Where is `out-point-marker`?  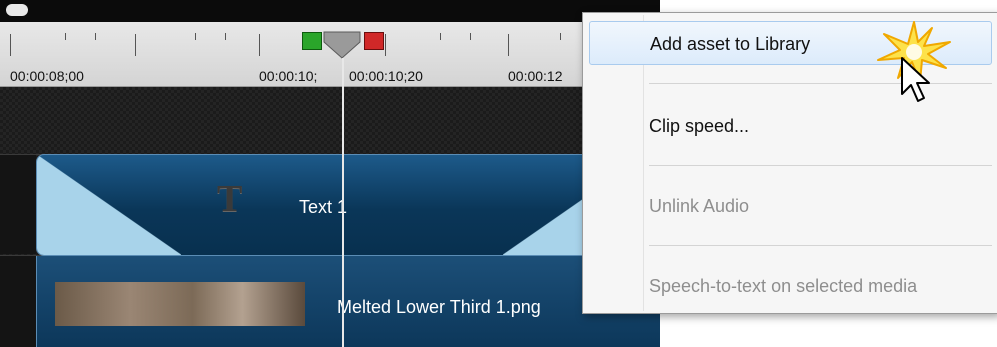 out-point-marker is located at coordinates (374, 41).